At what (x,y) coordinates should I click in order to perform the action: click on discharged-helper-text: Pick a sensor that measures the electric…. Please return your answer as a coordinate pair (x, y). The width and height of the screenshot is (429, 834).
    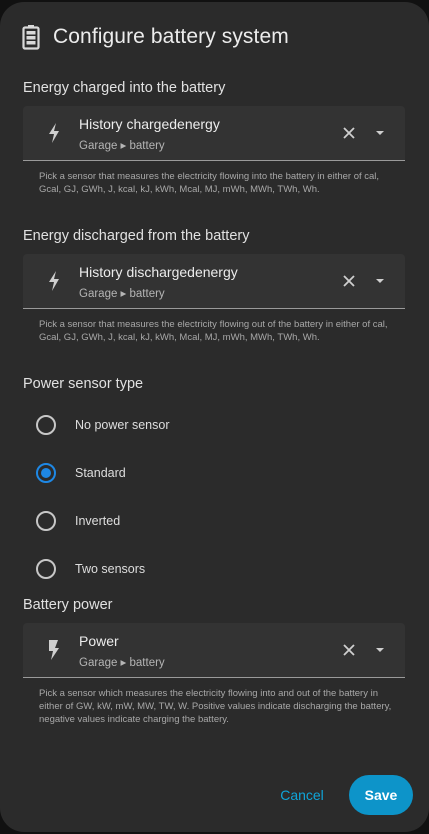
    Looking at the image, I should click on (213, 331).